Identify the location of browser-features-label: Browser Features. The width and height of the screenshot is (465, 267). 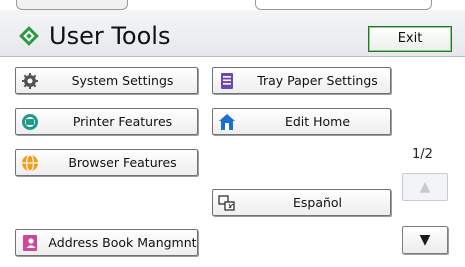
(122, 162).